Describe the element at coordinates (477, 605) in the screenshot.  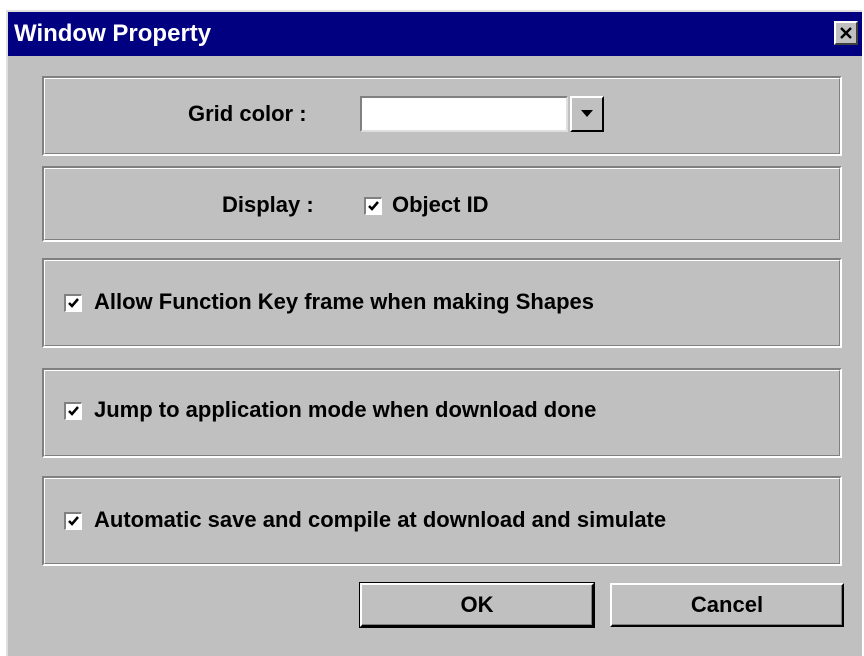
I see `ok-button: OK` at that location.